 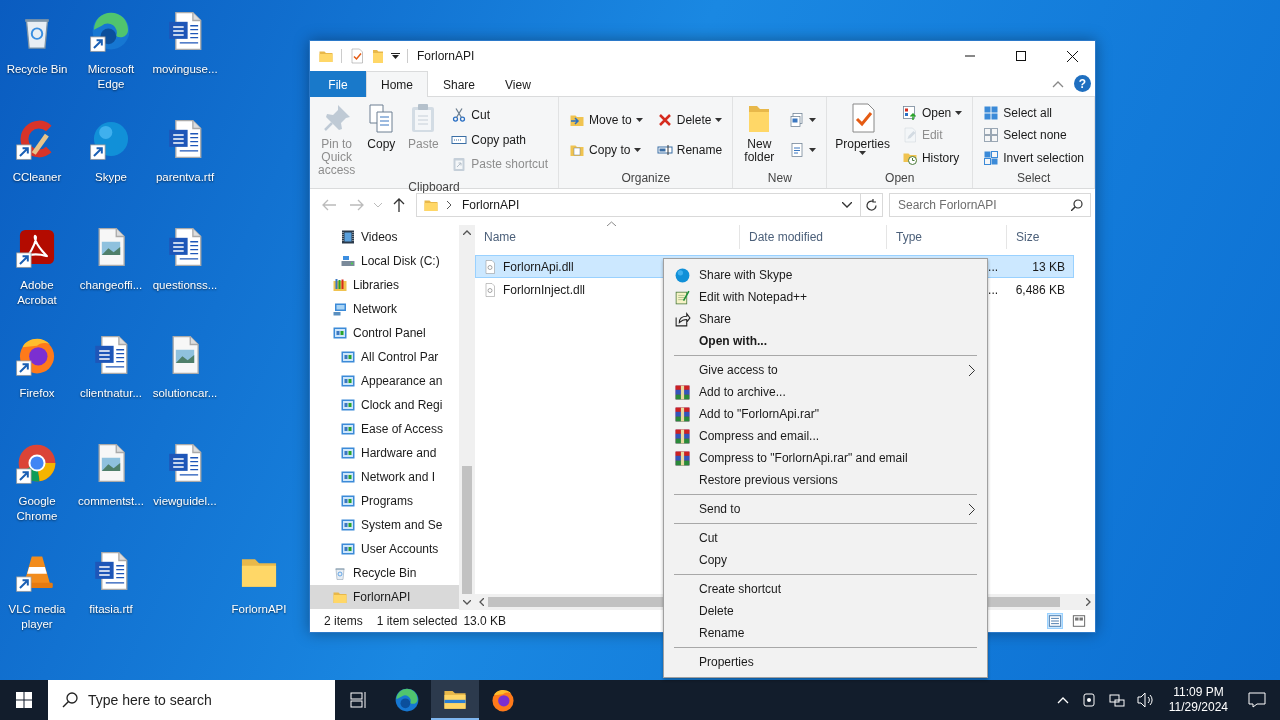 What do you see at coordinates (446, 56) in the screenshot?
I see `window-title: ForlornAPI` at bounding box center [446, 56].